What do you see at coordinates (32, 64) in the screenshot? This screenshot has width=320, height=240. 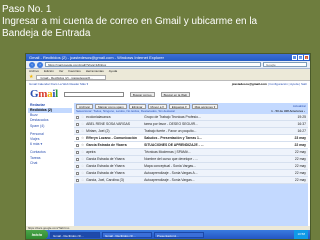 I see `back-icon: ‹` at bounding box center [32, 64].